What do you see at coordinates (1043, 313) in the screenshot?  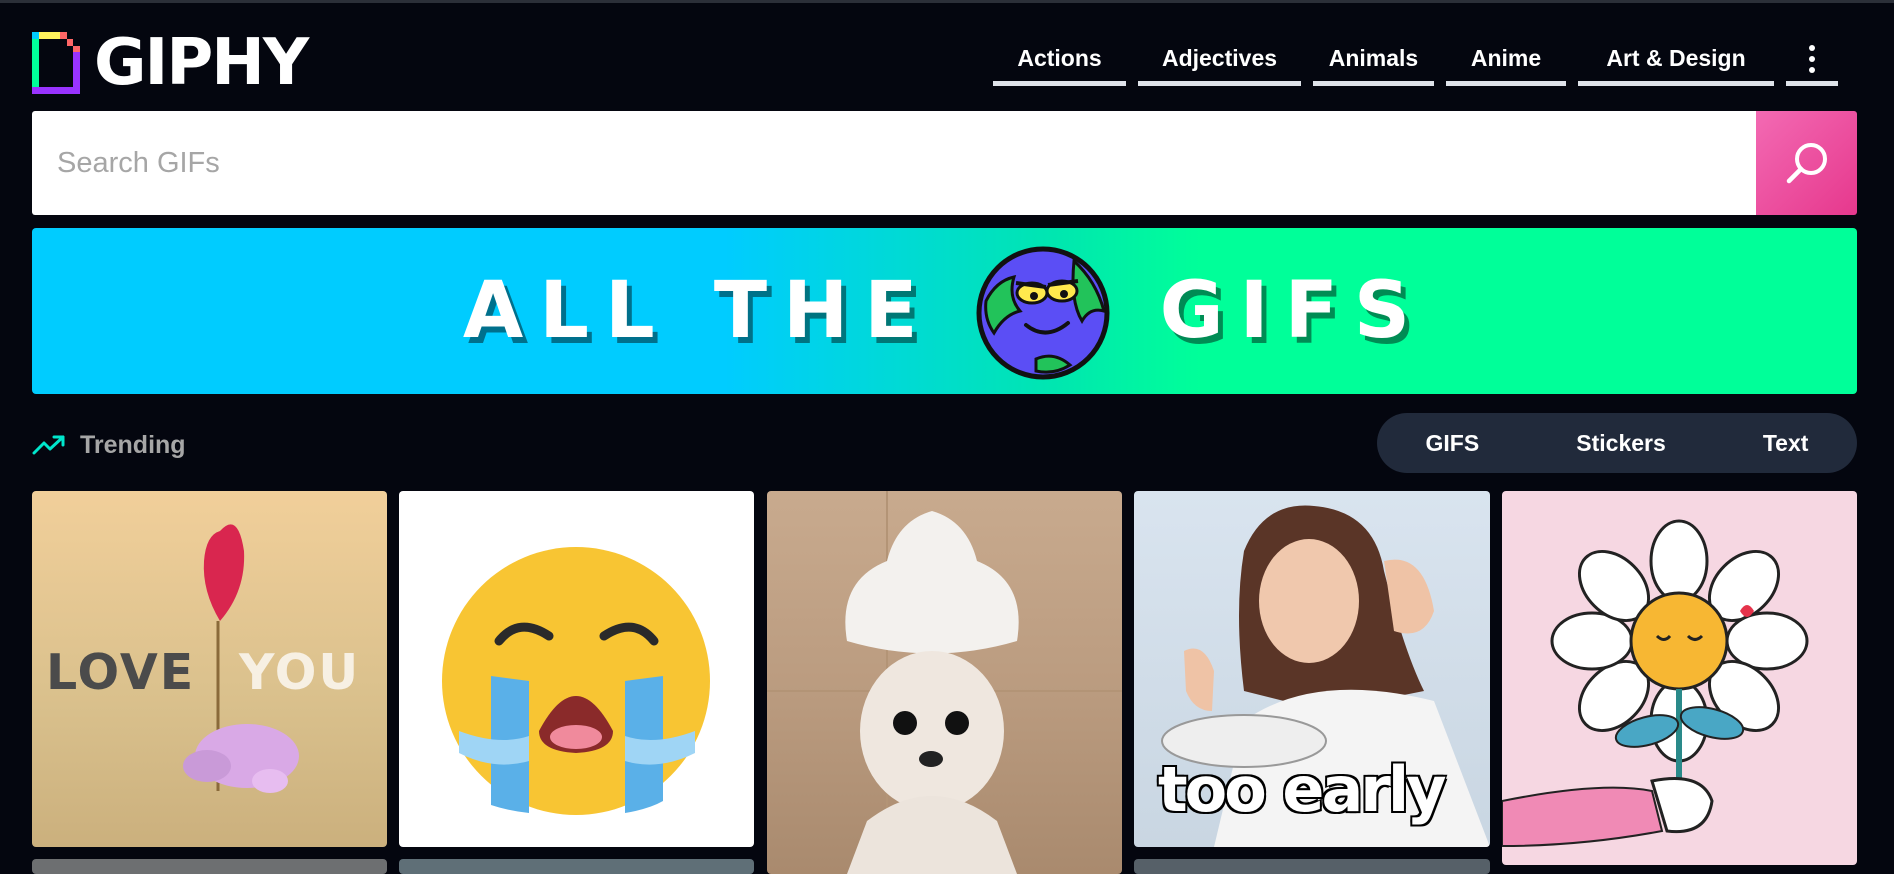 I see `globe-mascot-icon` at bounding box center [1043, 313].